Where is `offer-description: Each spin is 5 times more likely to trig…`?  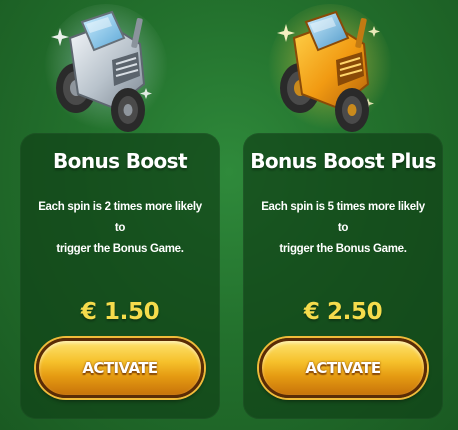 offer-description: Each spin is 5 times more likely to trig… is located at coordinates (343, 228).